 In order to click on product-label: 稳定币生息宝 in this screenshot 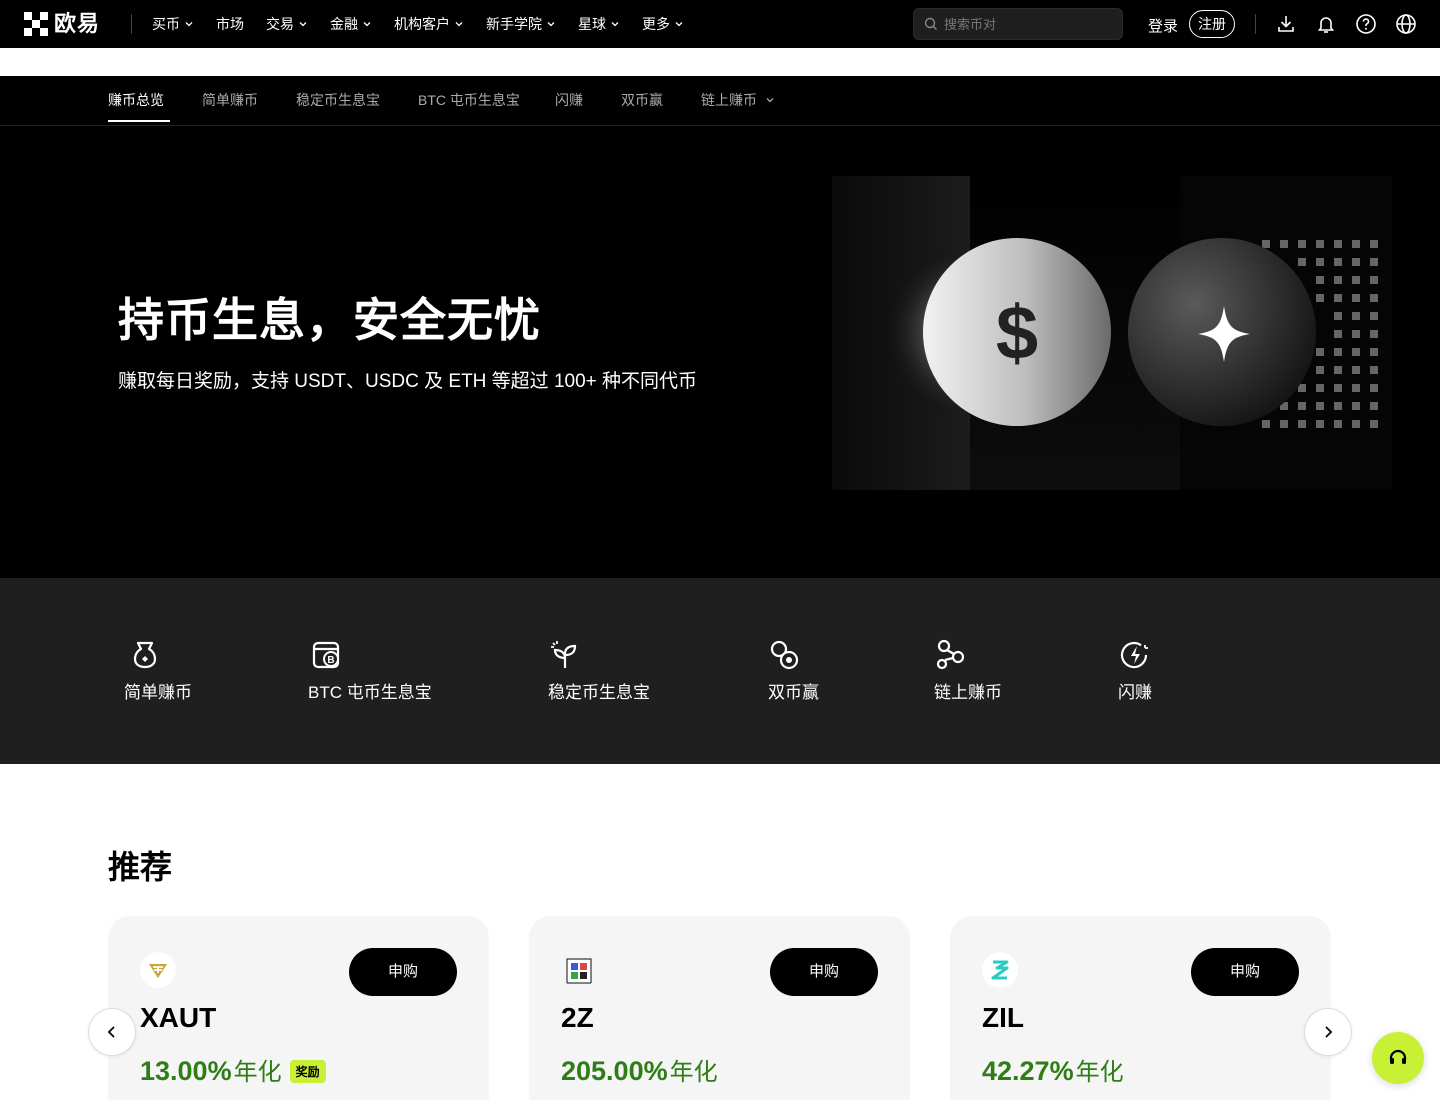, I will do `click(599, 692)`.